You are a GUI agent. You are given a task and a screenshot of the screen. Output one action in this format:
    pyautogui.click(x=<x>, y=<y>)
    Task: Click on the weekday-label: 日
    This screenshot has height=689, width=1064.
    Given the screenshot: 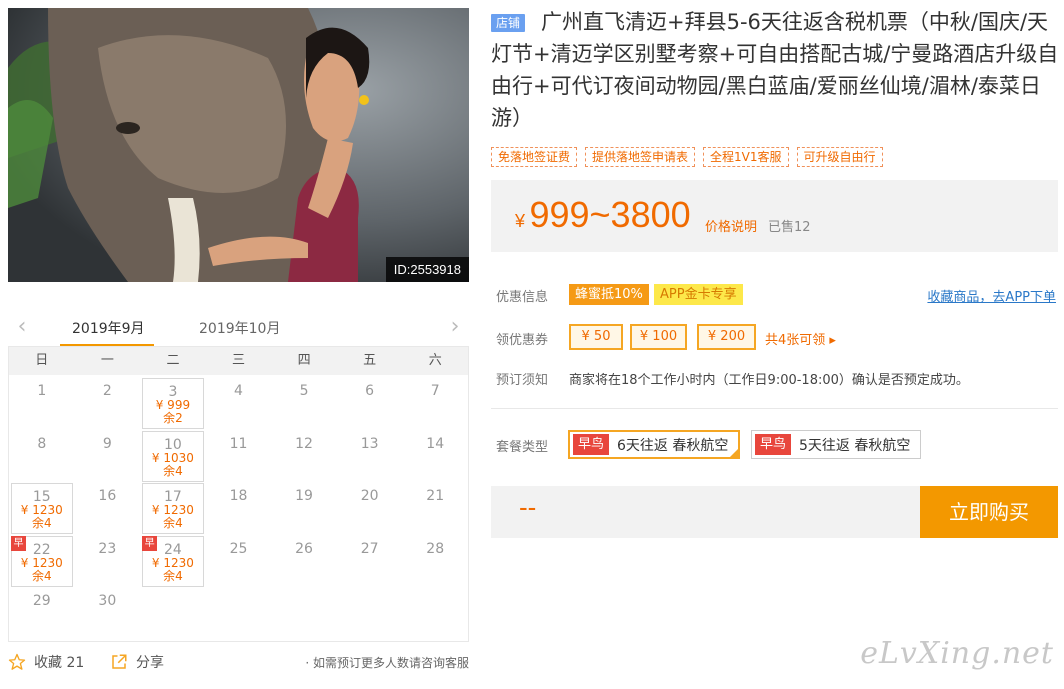 What is the action you would take?
    pyautogui.click(x=42, y=360)
    